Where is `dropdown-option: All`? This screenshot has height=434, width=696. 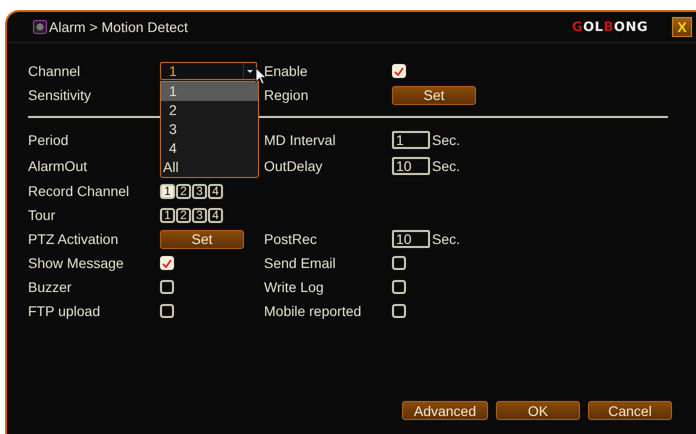 dropdown-option: All is located at coordinates (209, 167).